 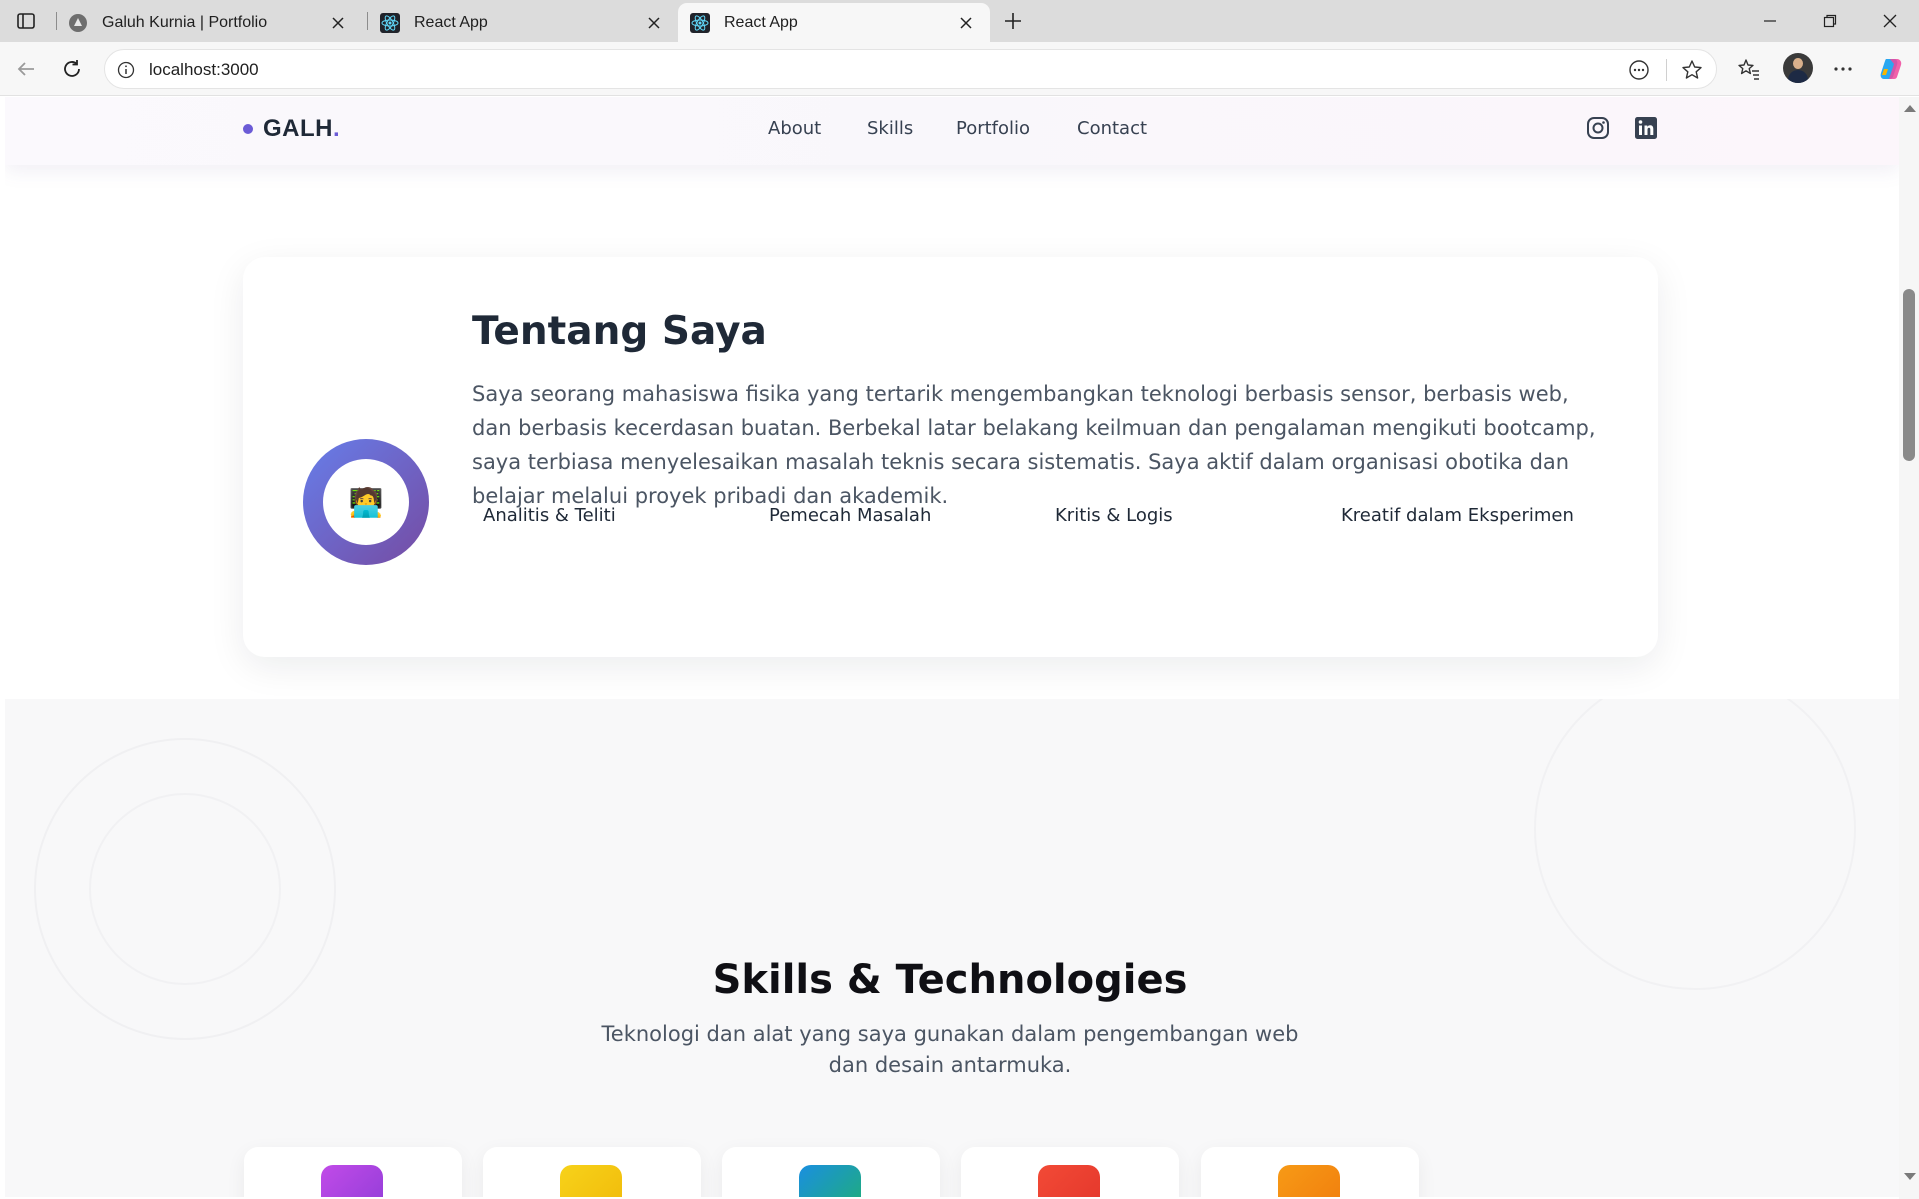 I want to click on toolbar-separator, so click(x=1666, y=70).